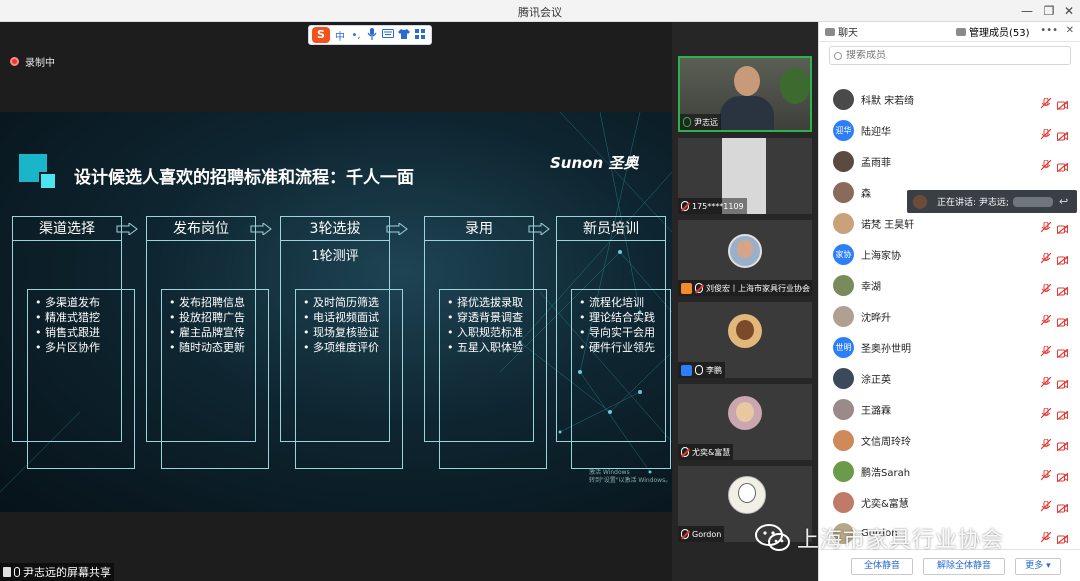  What do you see at coordinates (420, 35) in the screenshot?
I see `ime-toolbox-icon` at bounding box center [420, 35].